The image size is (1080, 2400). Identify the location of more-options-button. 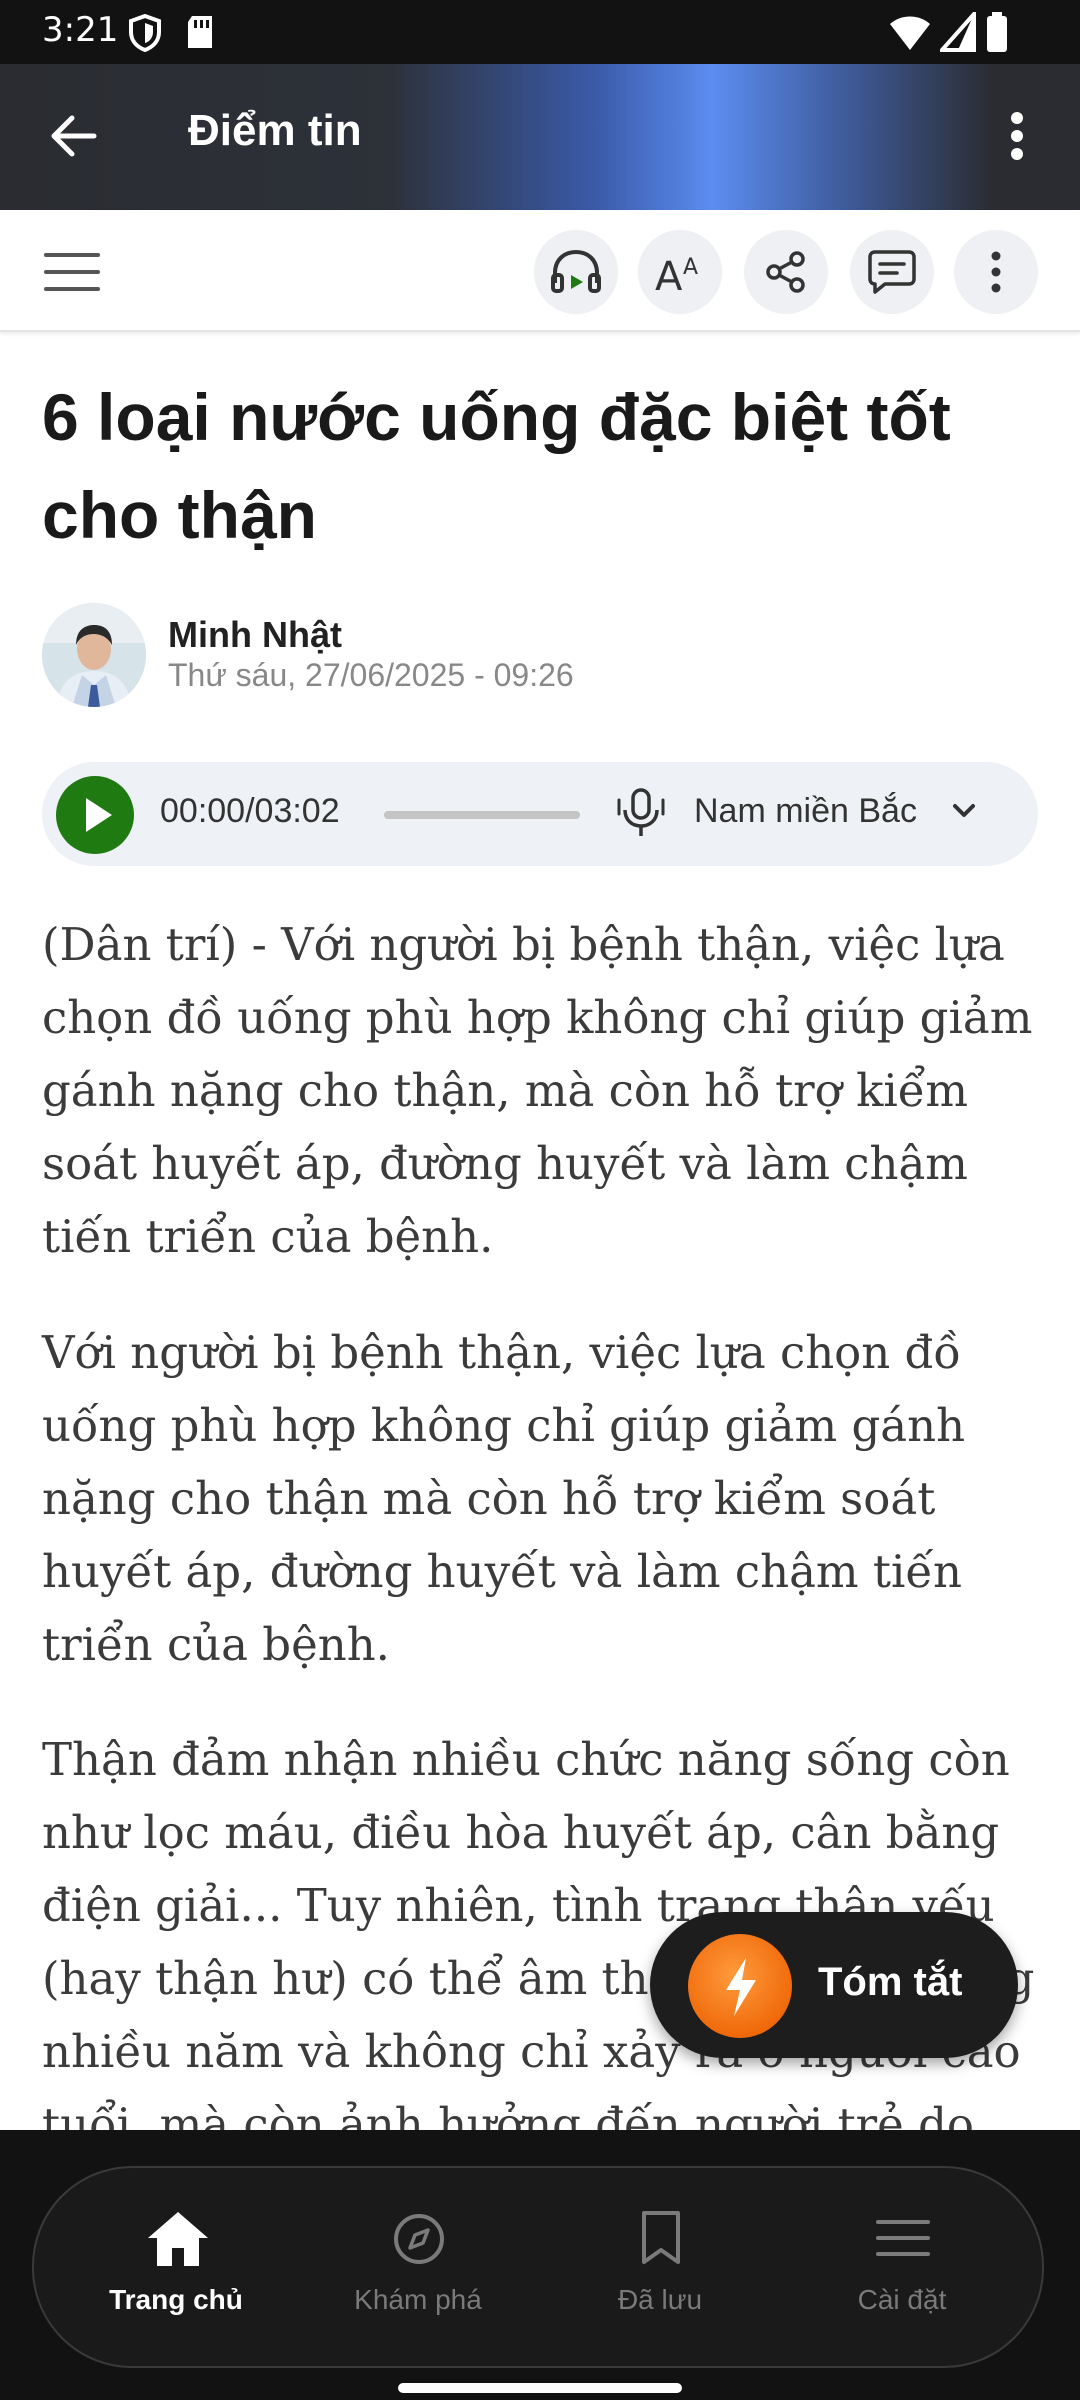
(996, 272).